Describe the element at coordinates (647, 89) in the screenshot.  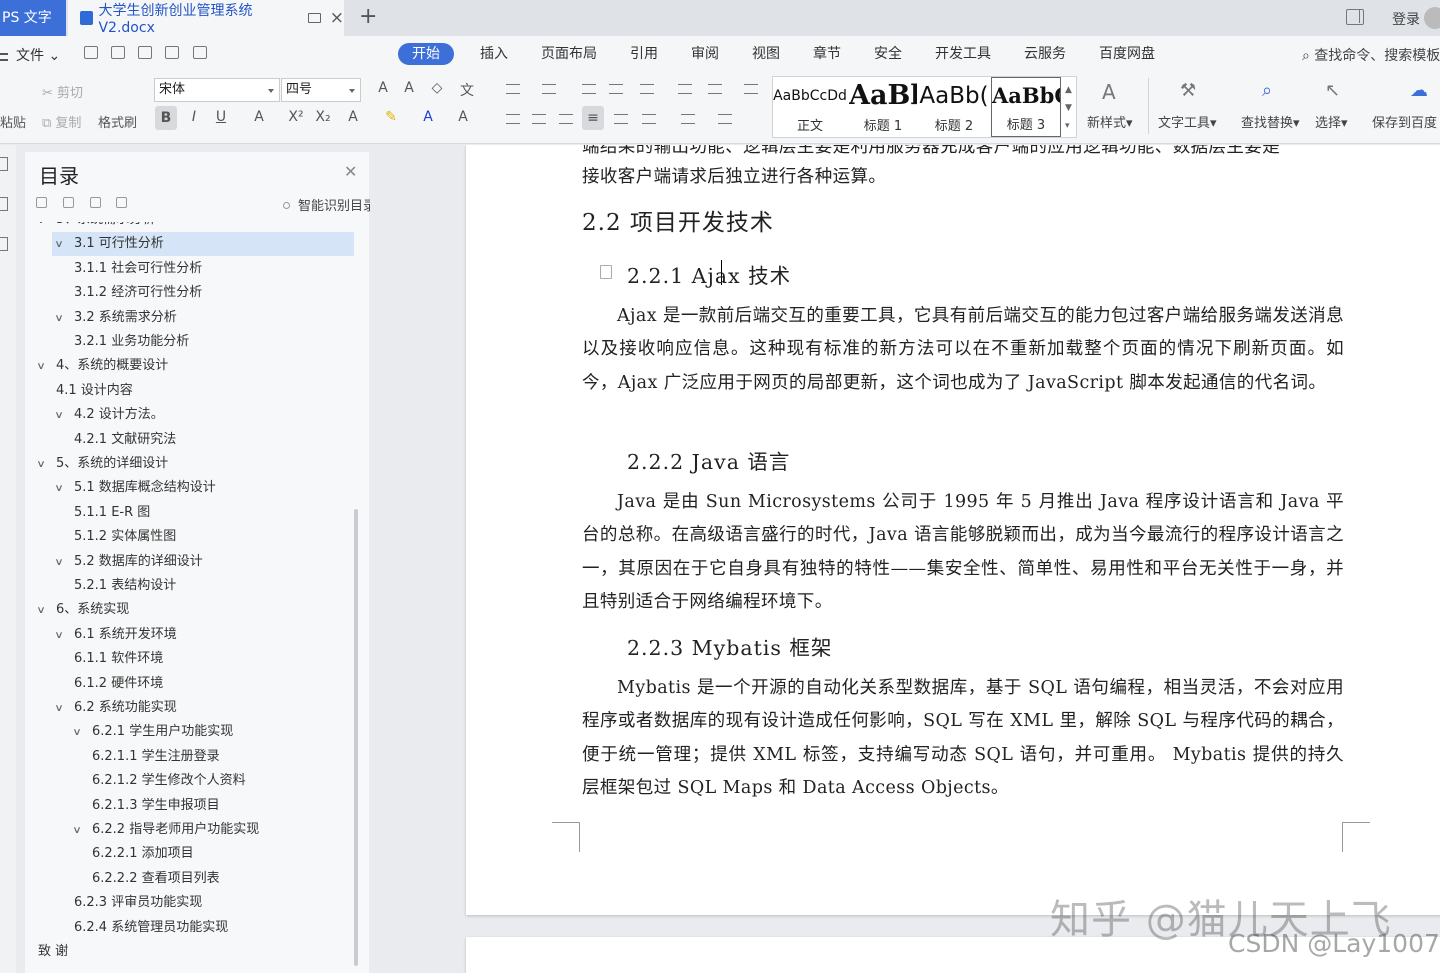
I see `chinese-layout-icon` at that location.